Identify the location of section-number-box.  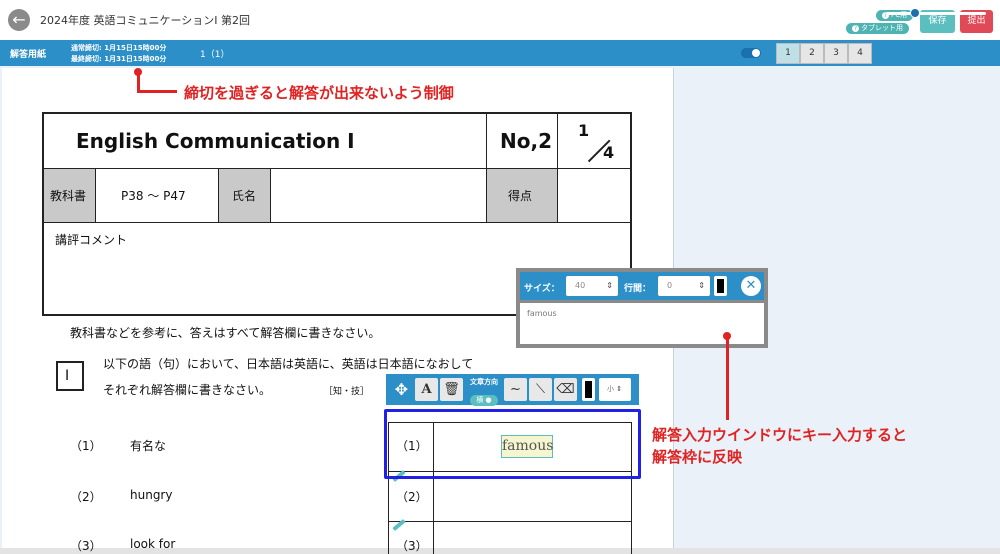
(70, 376).